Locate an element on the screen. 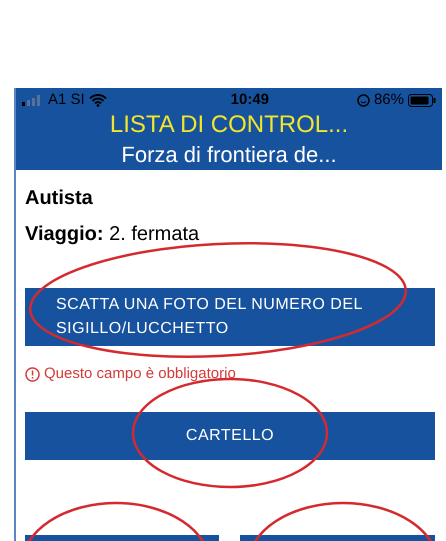 The width and height of the screenshot is (446, 541). sign-button: CARTELLO is located at coordinates (230, 436).